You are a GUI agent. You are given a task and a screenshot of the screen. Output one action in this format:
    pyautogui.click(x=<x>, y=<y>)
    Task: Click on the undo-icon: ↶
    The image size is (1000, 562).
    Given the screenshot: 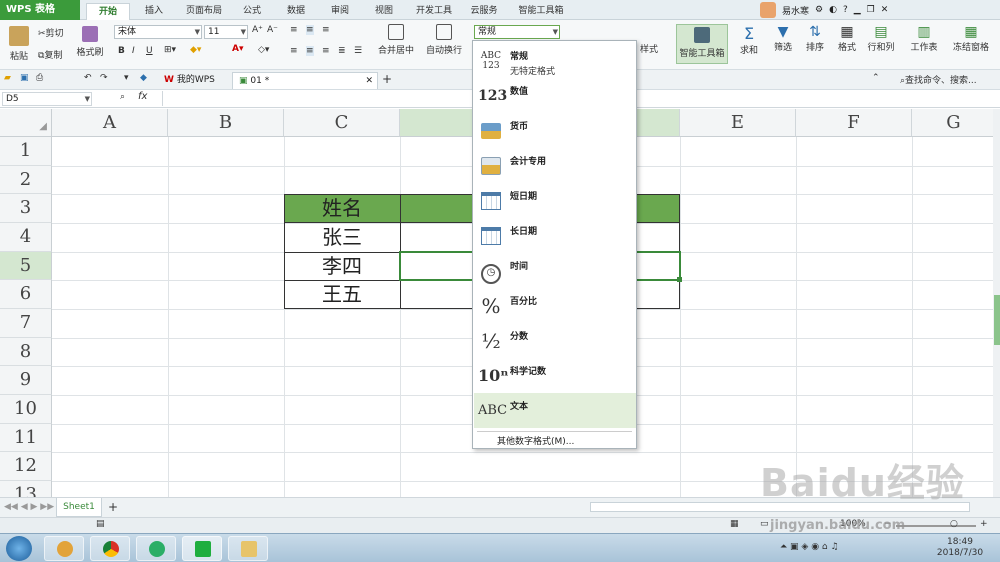 What is the action you would take?
    pyautogui.click(x=88, y=78)
    